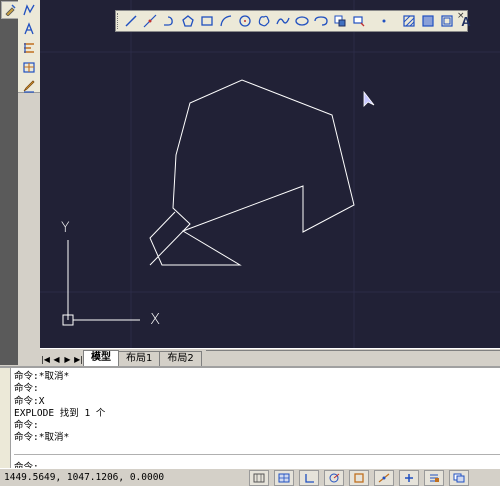 The width and height of the screenshot is (500, 486). I want to click on left-toolbar, so click(29, 46).